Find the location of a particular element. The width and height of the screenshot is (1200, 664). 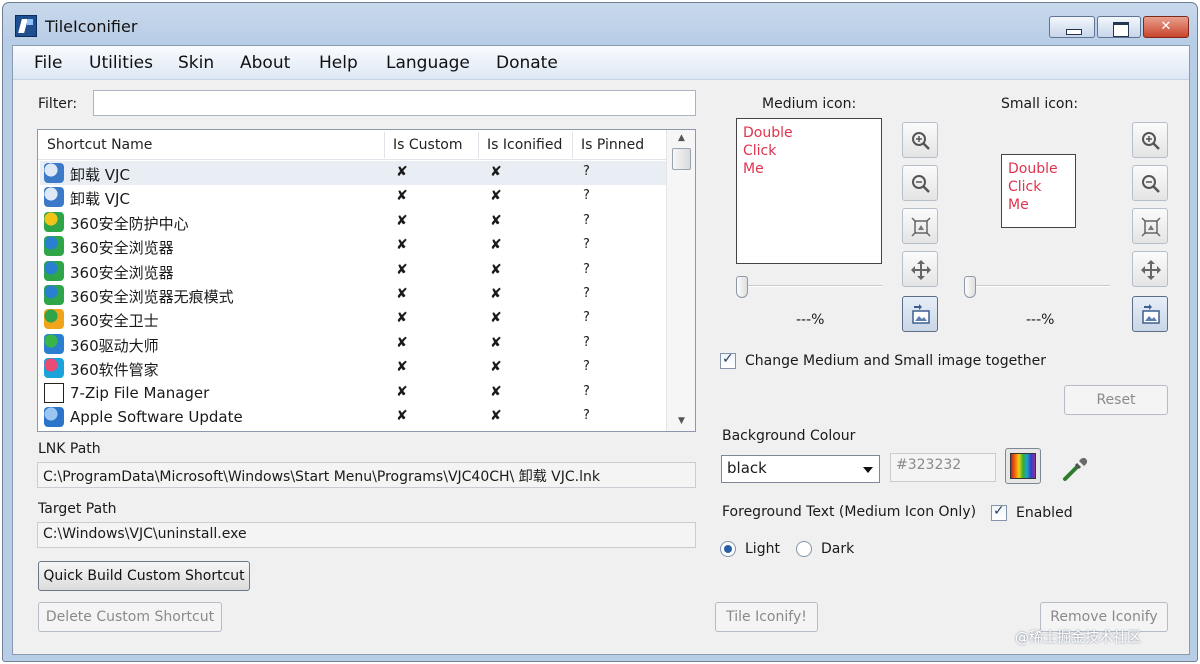

background-colour-value: black is located at coordinates (747, 468).